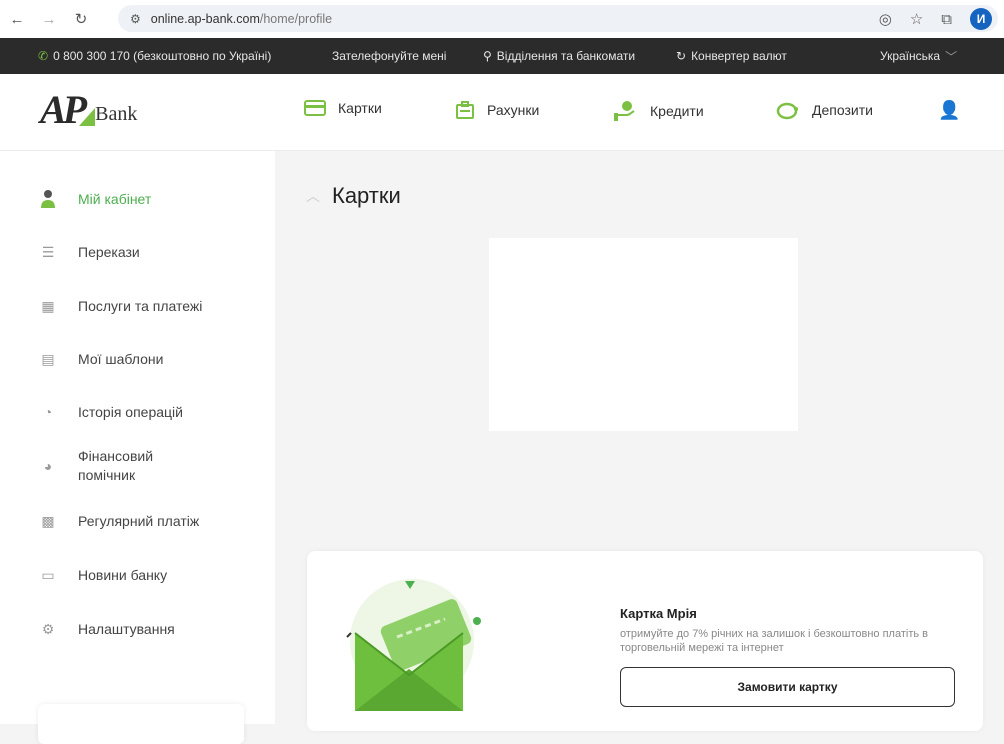 The image size is (1004, 744). I want to click on nav-deposits: Депозити, so click(824, 110).